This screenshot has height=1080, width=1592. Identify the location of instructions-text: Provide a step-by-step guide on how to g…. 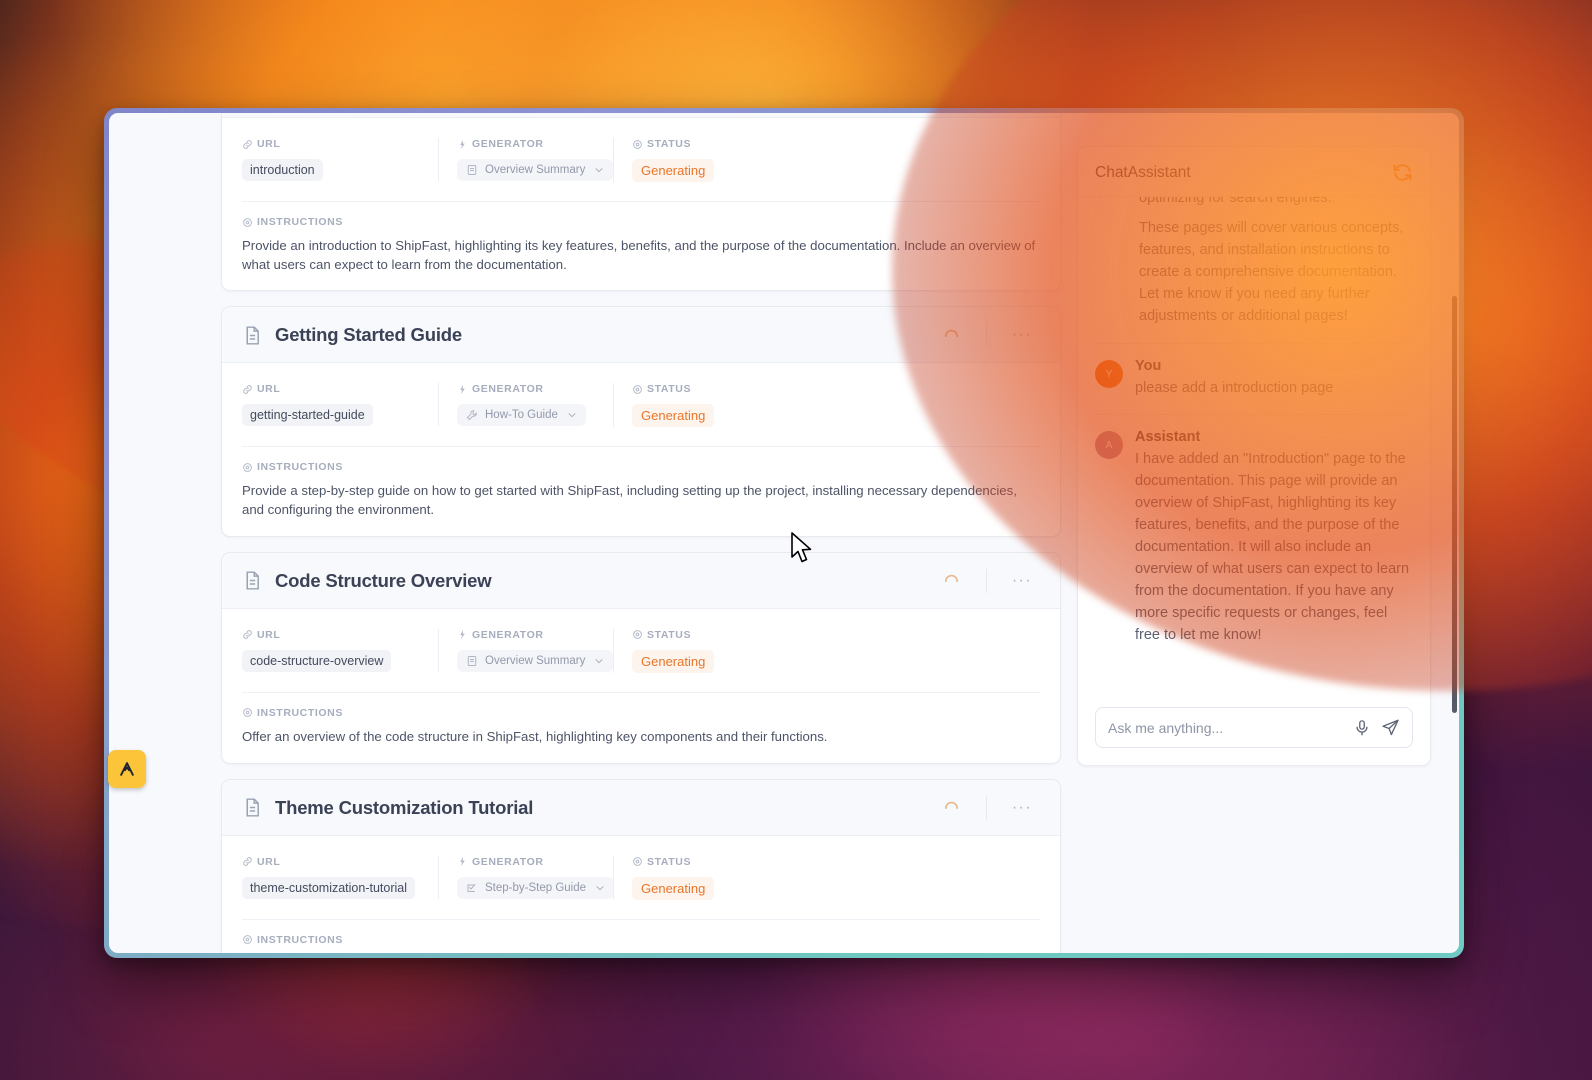
(629, 500).